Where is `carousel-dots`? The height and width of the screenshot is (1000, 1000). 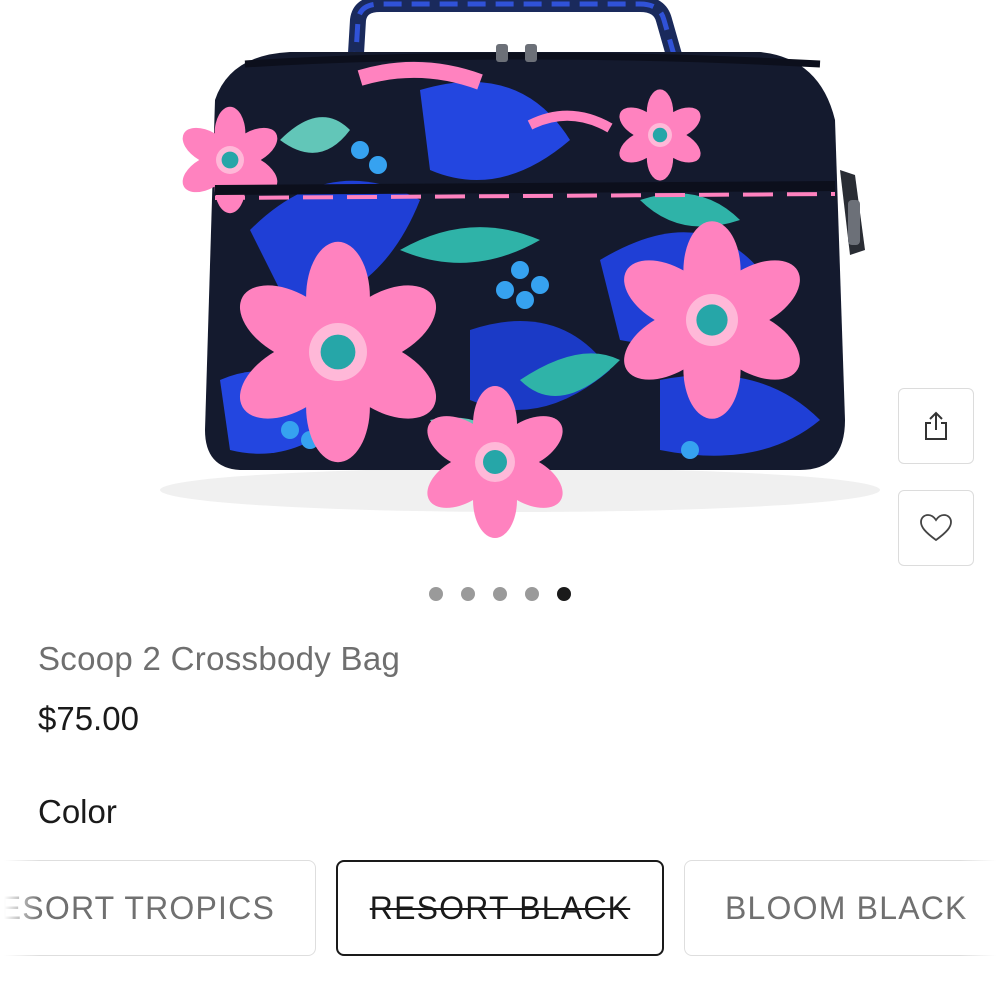
carousel-dots is located at coordinates (500, 594).